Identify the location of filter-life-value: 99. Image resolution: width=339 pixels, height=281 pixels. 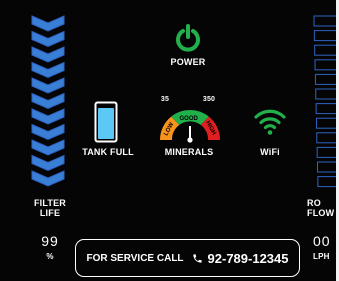
(50, 241).